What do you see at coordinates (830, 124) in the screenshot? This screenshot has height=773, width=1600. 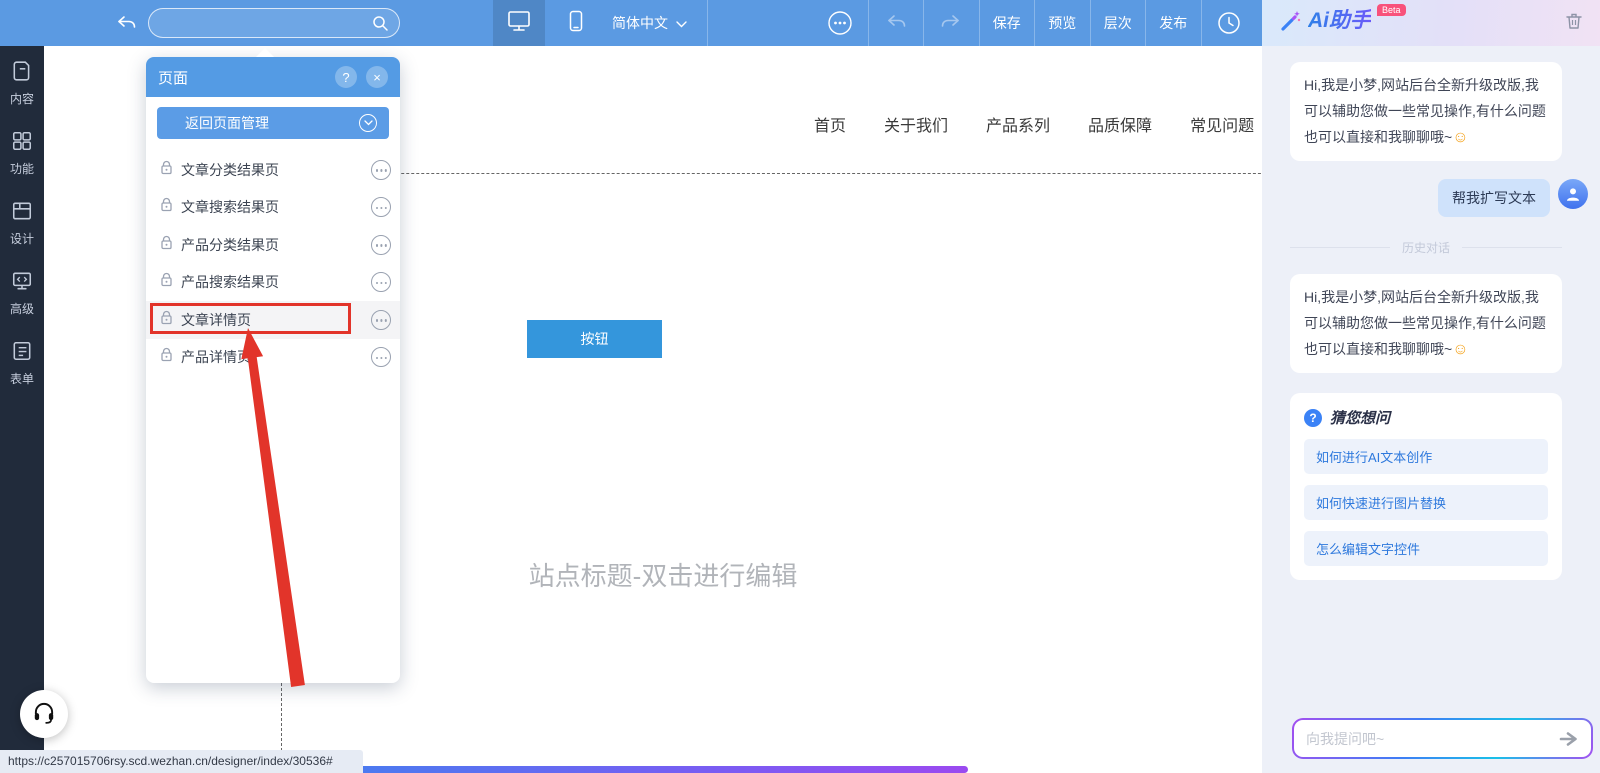 I see `nav-item-home: 首页` at bounding box center [830, 124].